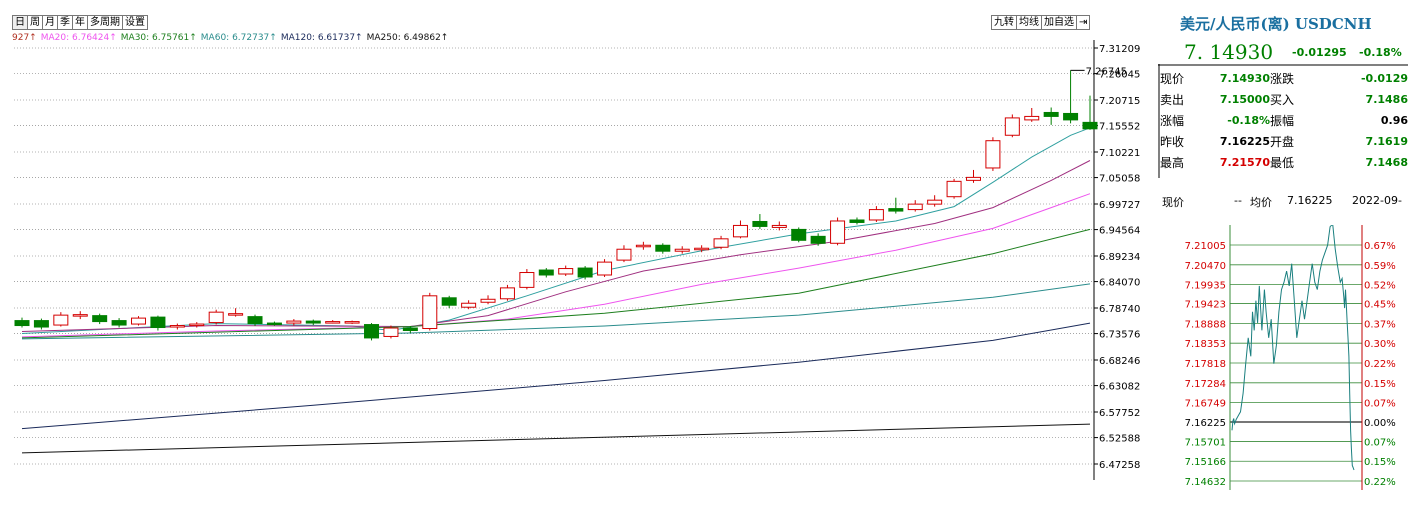 The height and width of the screenshot is (518, 1408). I want to click on y-tick-label: 6.94564, so click(1119, 231).